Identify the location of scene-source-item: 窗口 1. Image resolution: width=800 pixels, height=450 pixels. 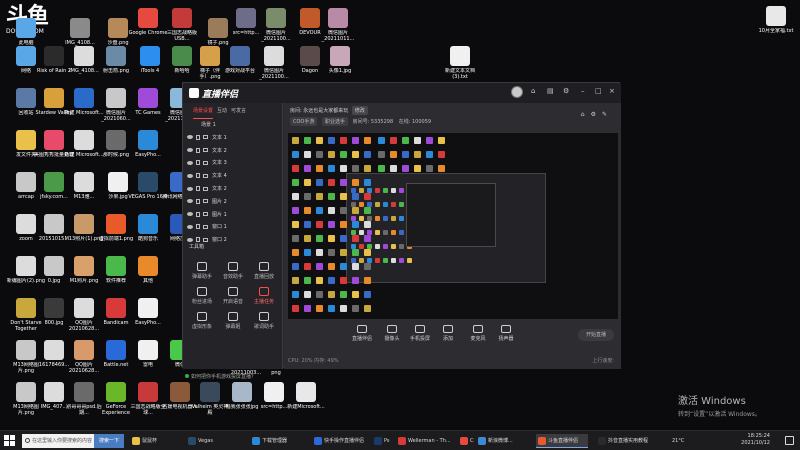
(232, 227).